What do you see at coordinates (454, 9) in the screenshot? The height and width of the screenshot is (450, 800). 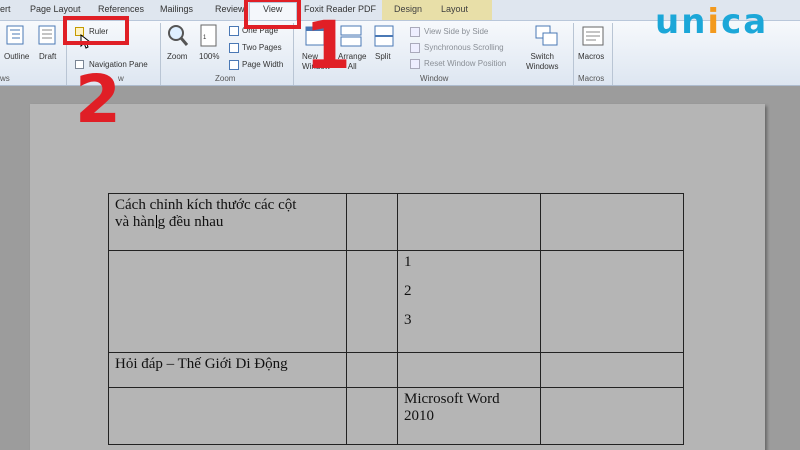 I see `tab-layout: Layout` at bounding box center [454, 9].